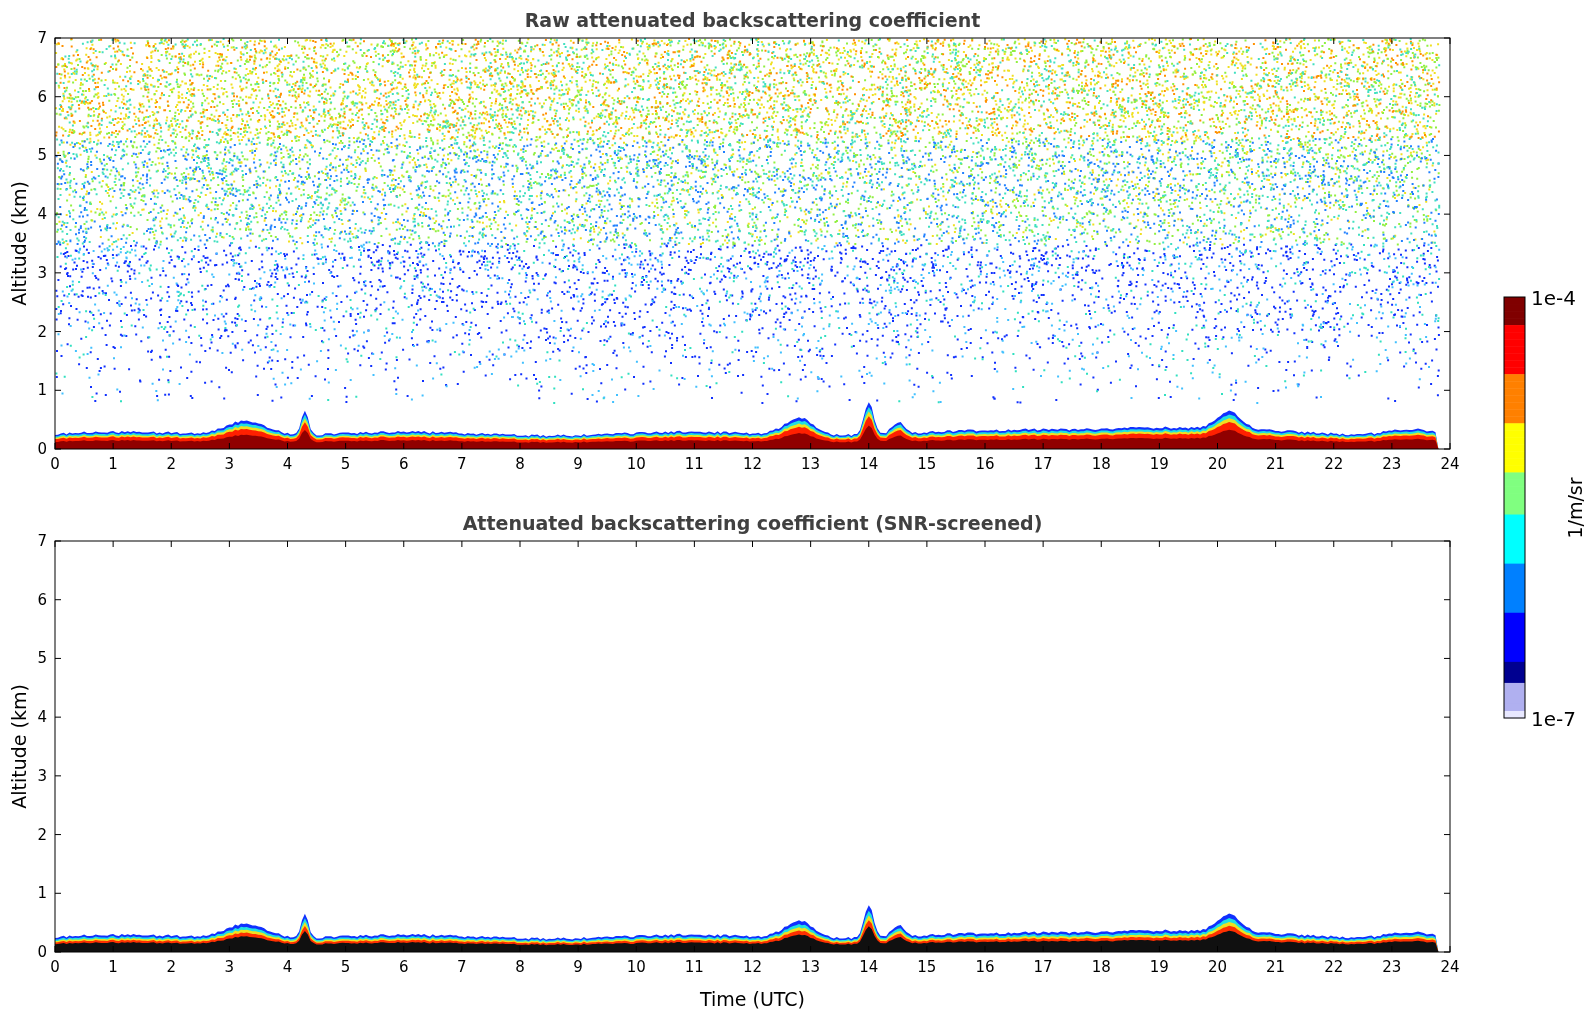 Image resolution: width=1595 pixels, height=1020 pixels. What do you see at coordinates (1553, 719) in the screenshot?
I see `colorbar-tick-label: 1e-7` at bounding box center [1553, 719].